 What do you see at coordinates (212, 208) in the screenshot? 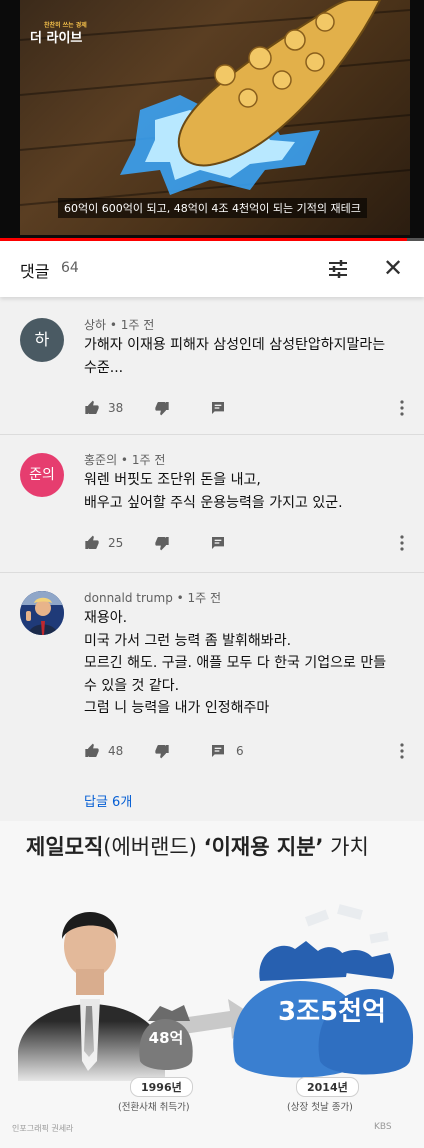
I see `video-caption: 60억이 600억이 되고, 48억이 4조 4천억이 되는 기적의 재테크` at bounding box center [212, 208].